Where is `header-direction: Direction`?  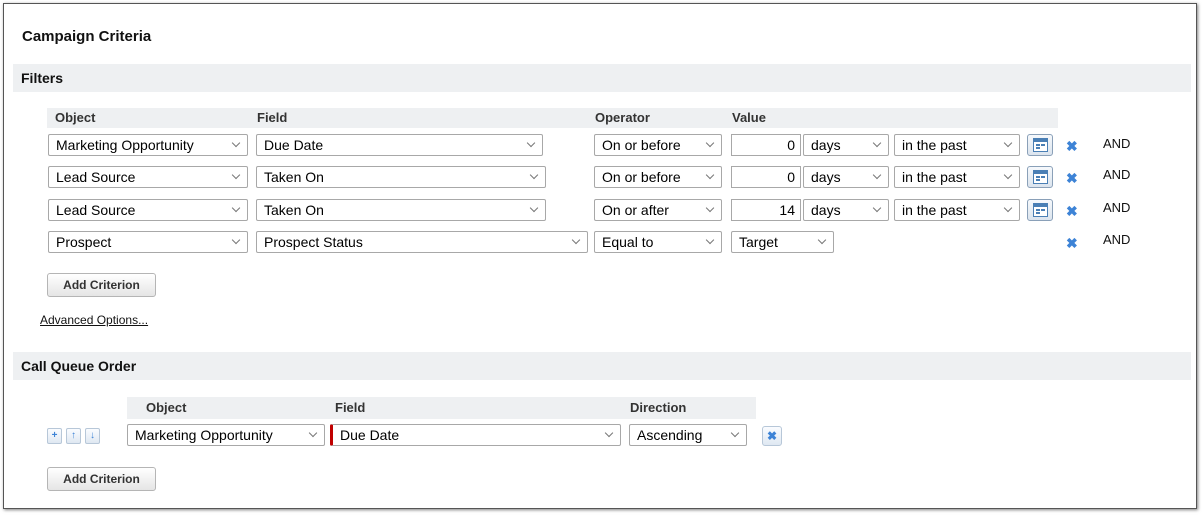 header-direction: Direction is located at coordinates (658, 407).